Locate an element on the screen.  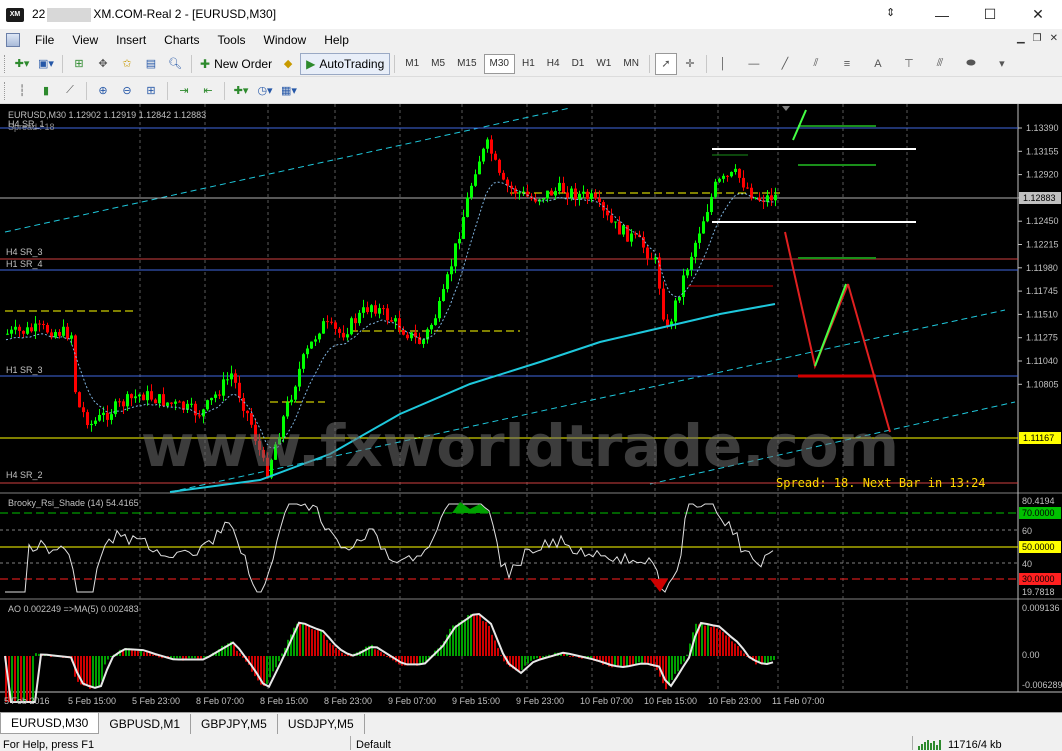
maximize-button: ☐ is located at coordinates (990, 14).